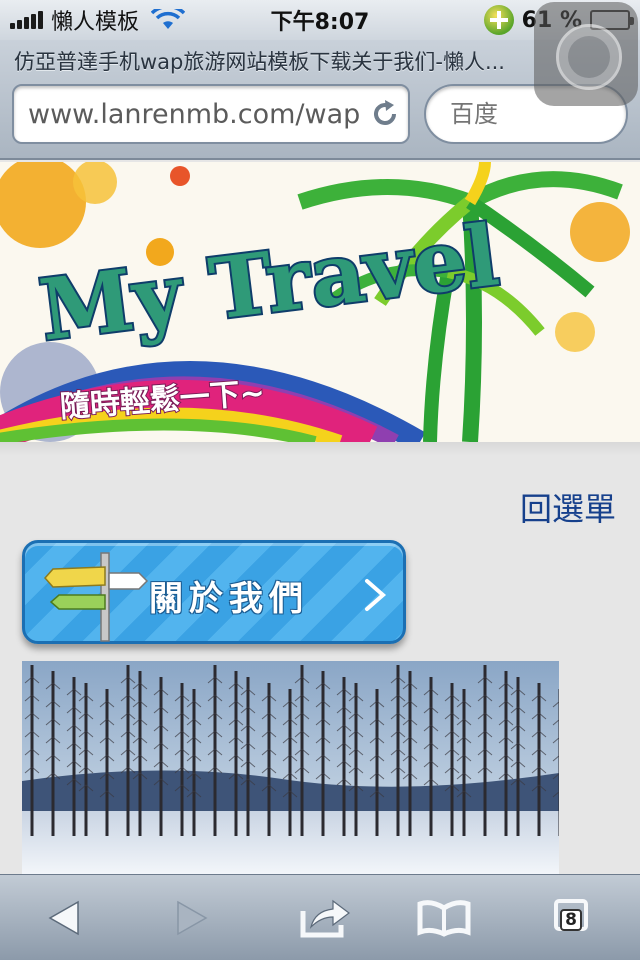 The image size is (640, 960). What do you see at coordinates (586, 54) in the screenshot?
I see `assistive-touch-button` at bounding box center [586, 54].